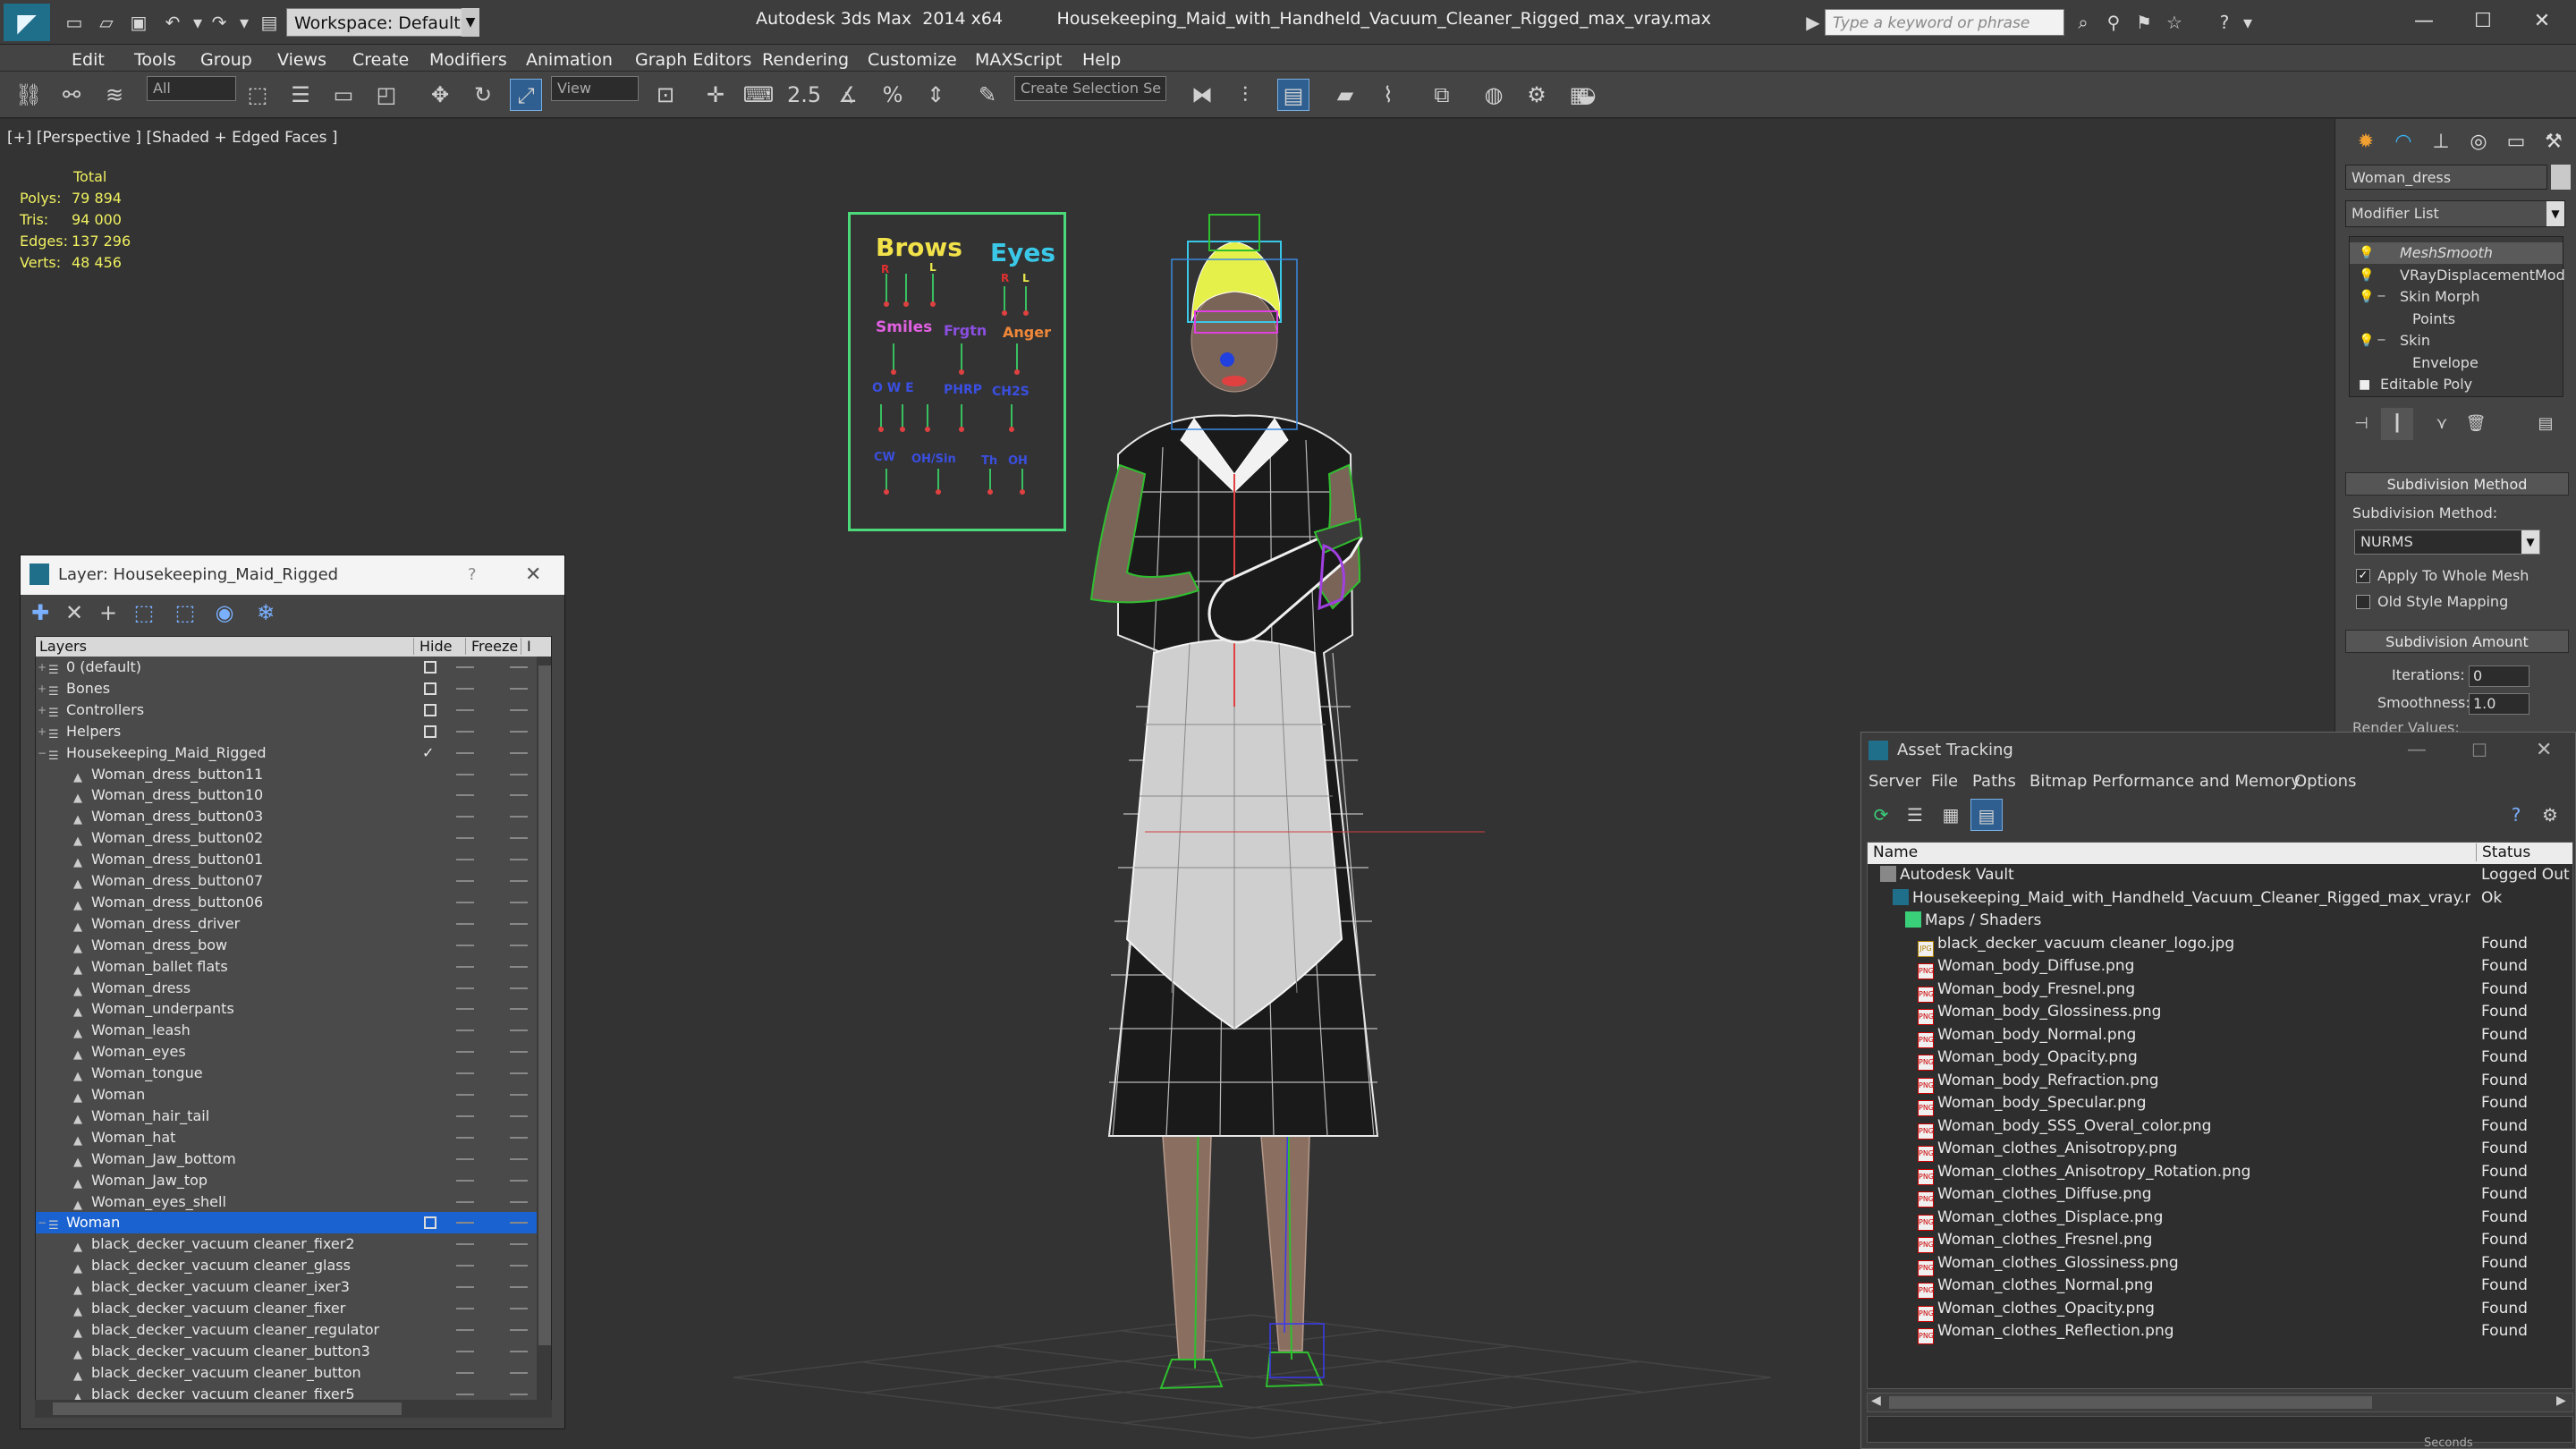 This screenshot has height=1449, width=2576. I want to click on list-view-icon: ☰, so click(1915, 815).